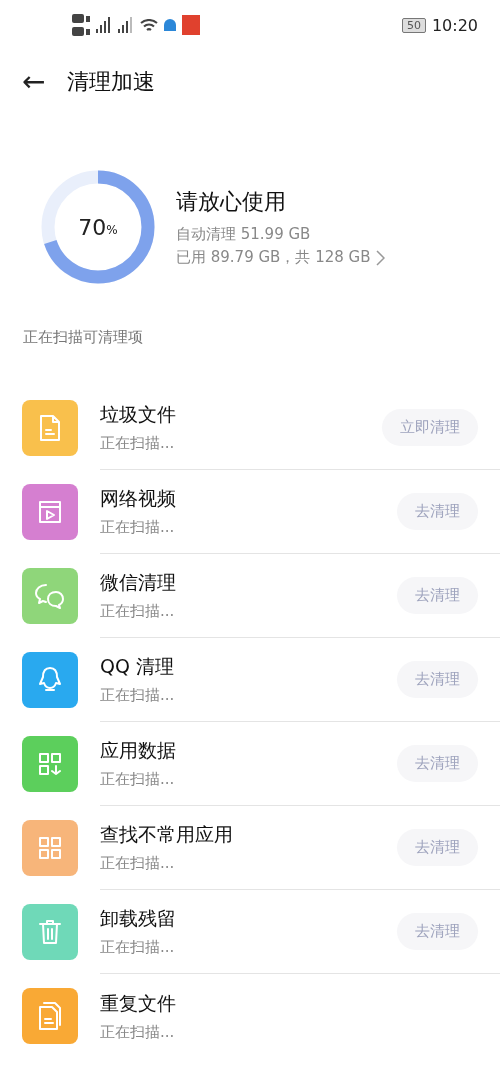 The width and height of the screenshot is (500, 1070). I want to click on back-button: ←, so click(34, 82).